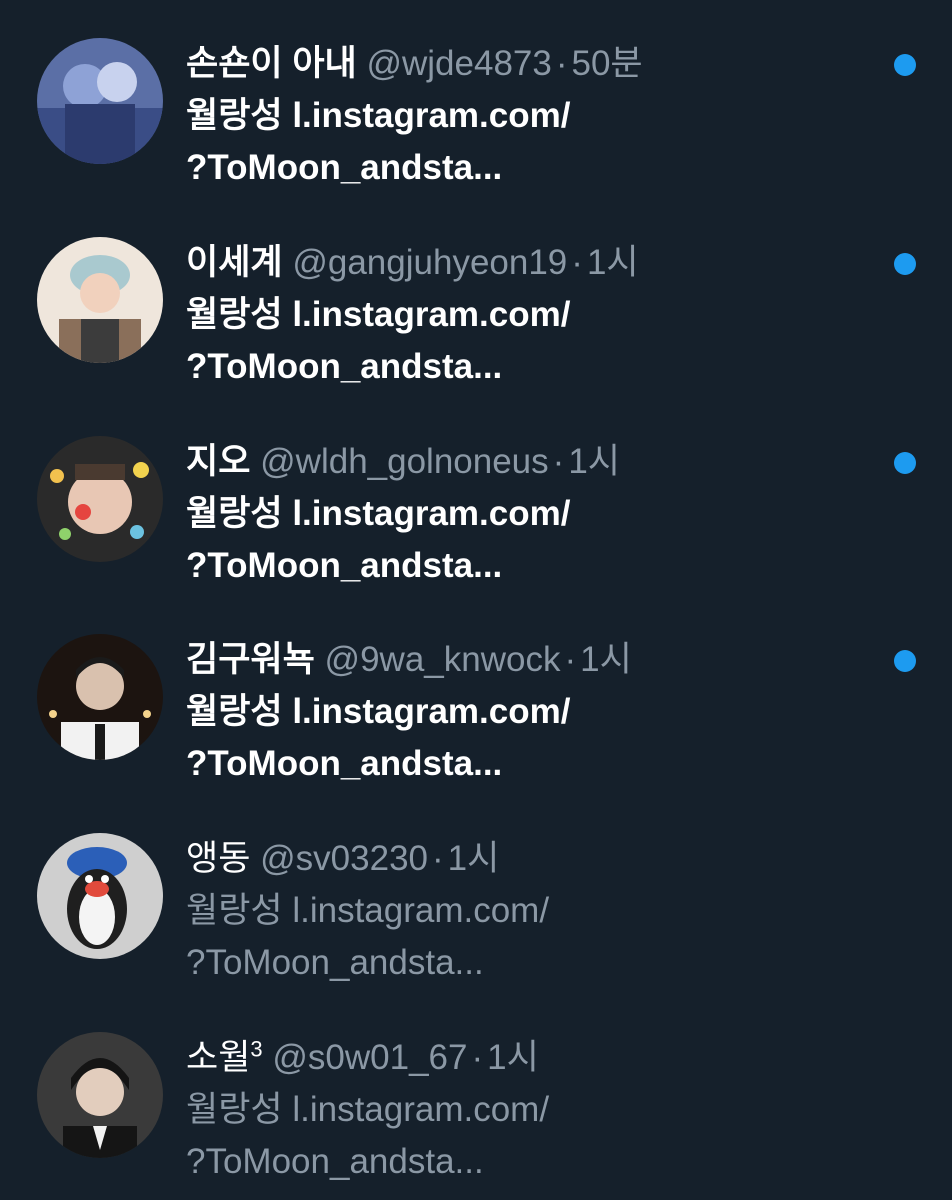 This screenshot has height=1200, width=952. What do you see at coordinates (607, 63) in the screenshot?
I see `timestamp: 50분` at bounding box center [607, 63].